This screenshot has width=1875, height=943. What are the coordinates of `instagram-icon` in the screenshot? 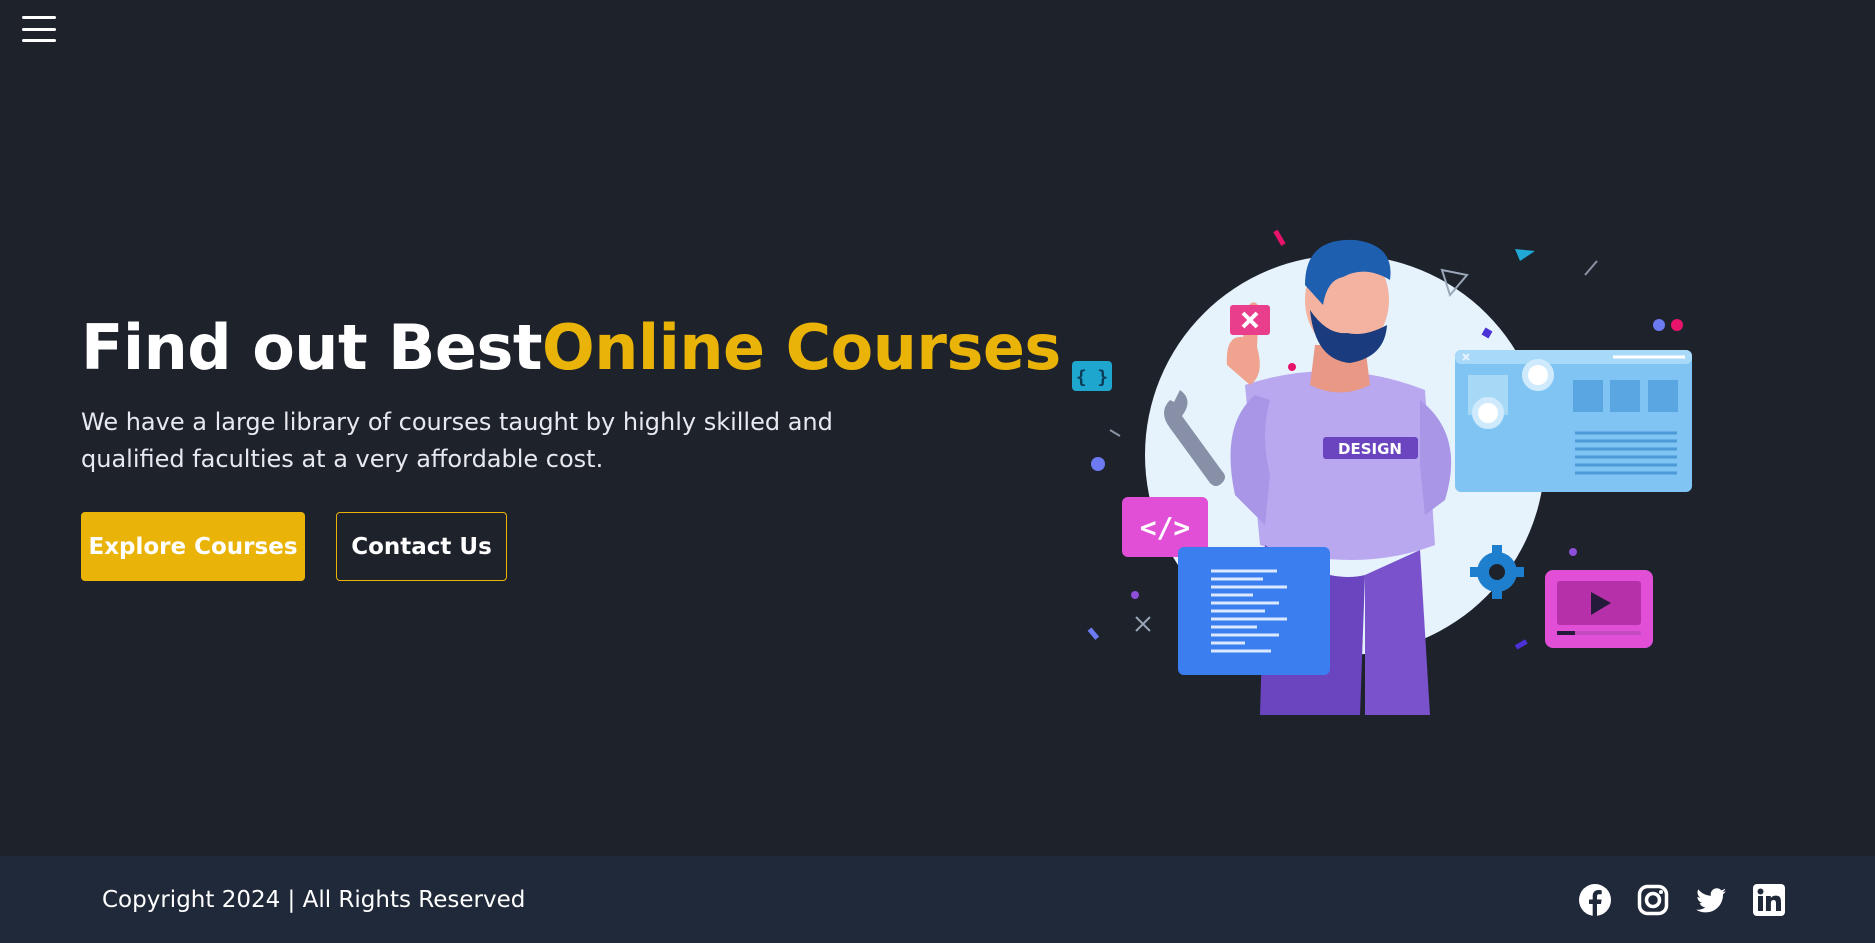 It's located at (1653, 900).